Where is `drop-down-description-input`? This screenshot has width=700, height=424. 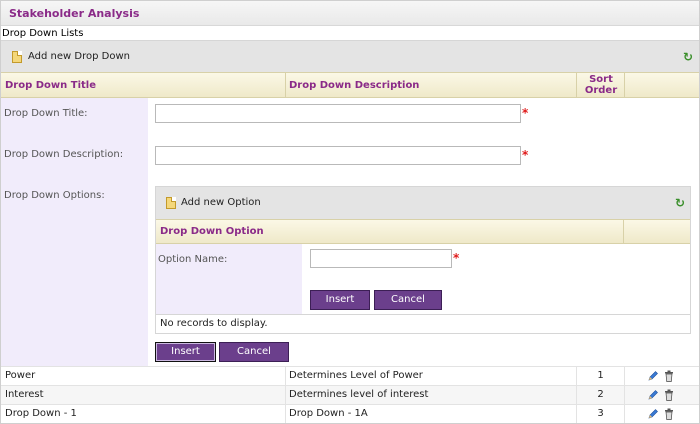 drop-down-description-input is located at coordinates (338, 155).